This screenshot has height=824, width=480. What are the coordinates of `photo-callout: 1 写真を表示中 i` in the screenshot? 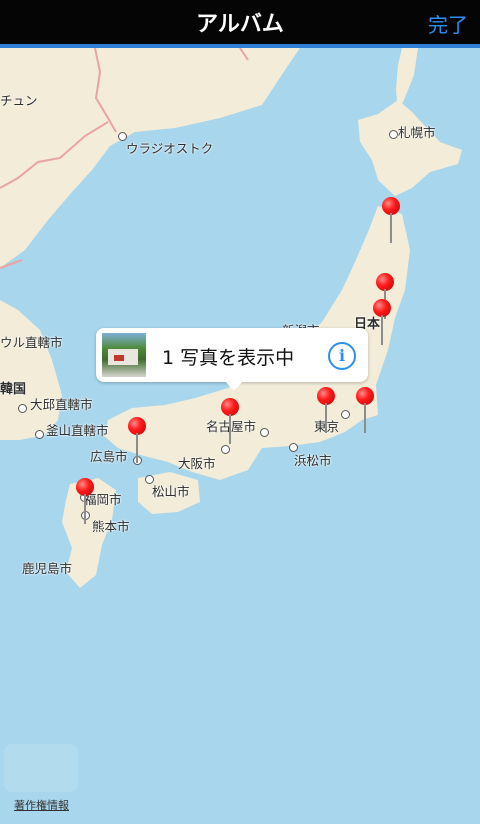 It's located at (232, 359).